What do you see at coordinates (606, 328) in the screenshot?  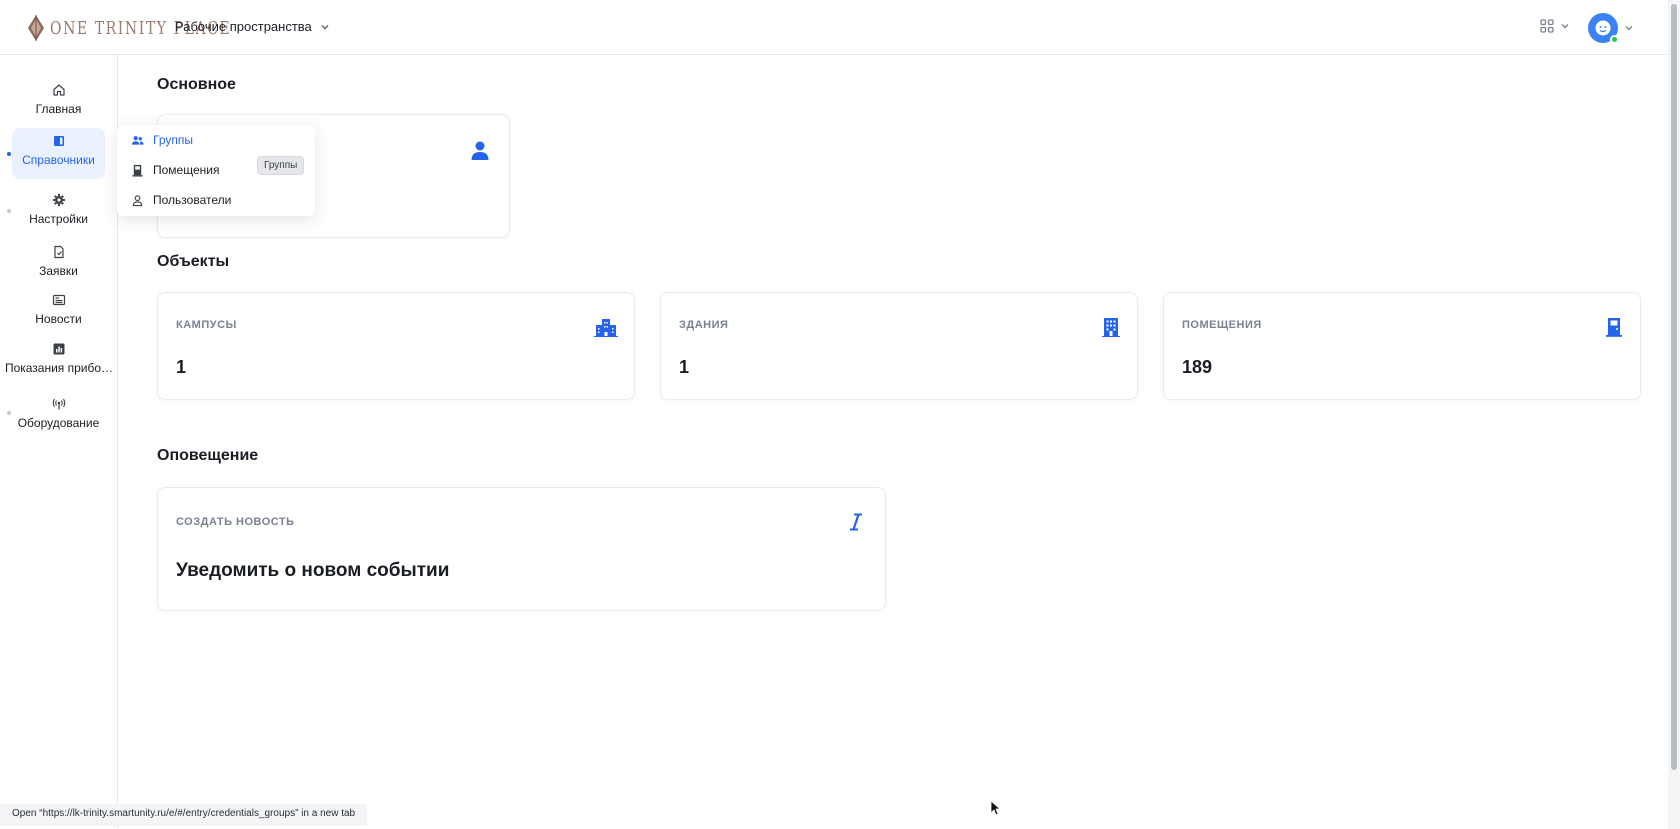 I see `campus-icon` at bounding box center [606, 328].